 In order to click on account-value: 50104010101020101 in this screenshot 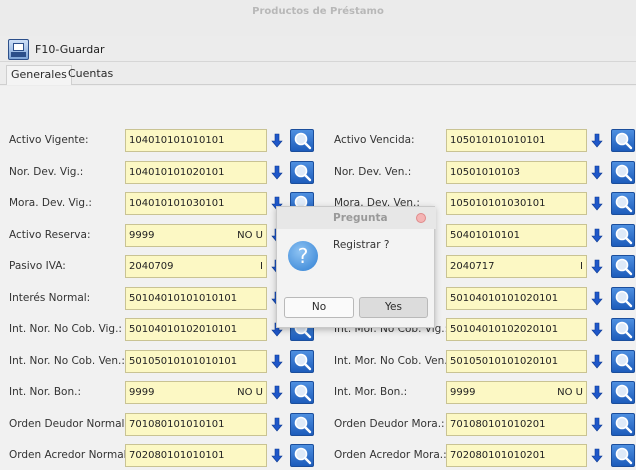, I will do `click(504, 298)`.